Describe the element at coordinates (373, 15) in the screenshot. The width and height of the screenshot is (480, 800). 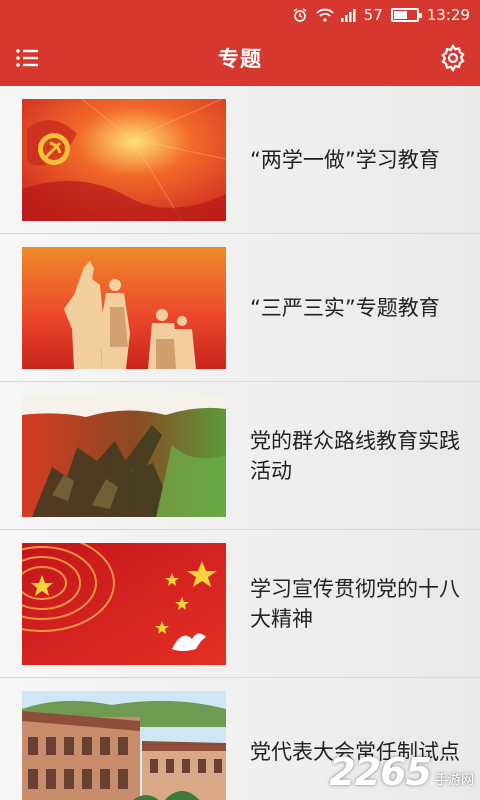
I see `signal-level: 57` at that location.